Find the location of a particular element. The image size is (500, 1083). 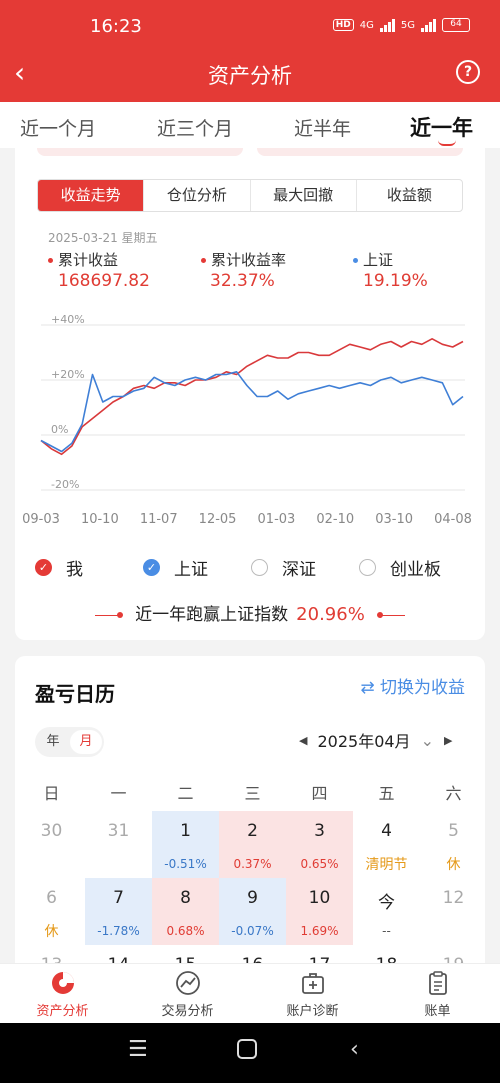

decor-line-right is located at coordinates (390, 615).